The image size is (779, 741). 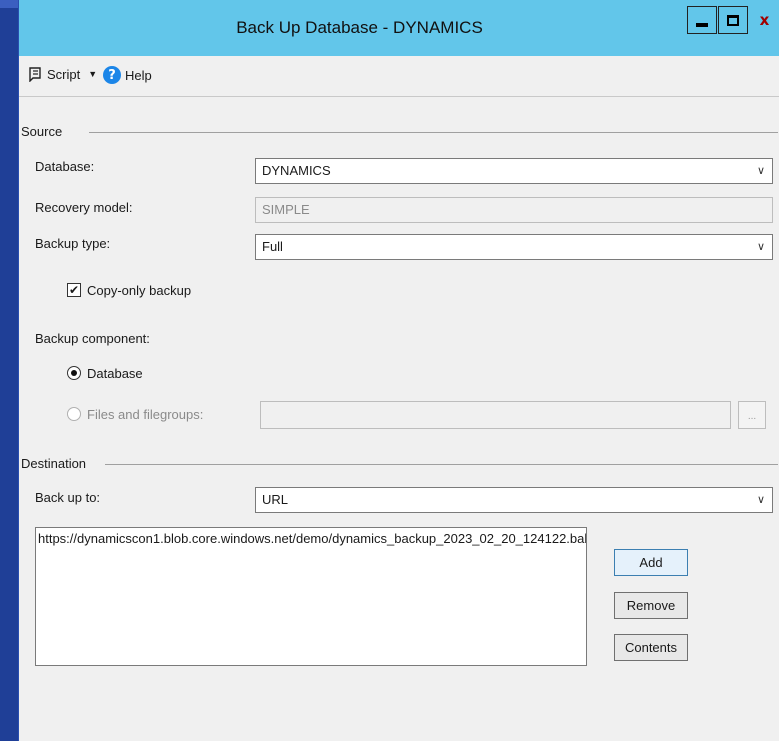 What do you see at coordinates (145, 414) in the screenshot?
I see `radio-files-filegroups-label: Files and filegroups:` at bounding box center [145, 414].